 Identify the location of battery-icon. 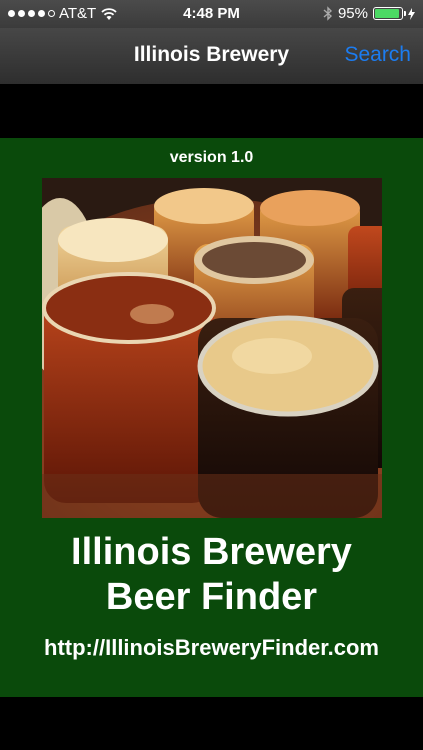
(389, 13).